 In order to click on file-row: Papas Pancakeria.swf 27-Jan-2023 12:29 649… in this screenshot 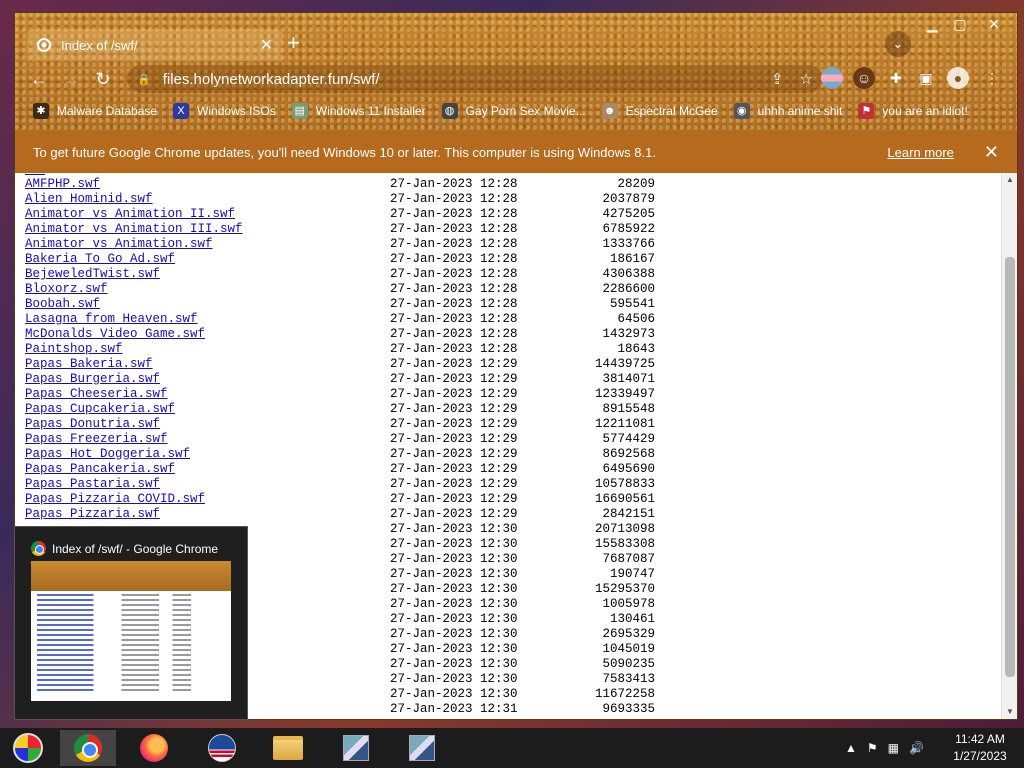, I will do `click(340, 469)`.